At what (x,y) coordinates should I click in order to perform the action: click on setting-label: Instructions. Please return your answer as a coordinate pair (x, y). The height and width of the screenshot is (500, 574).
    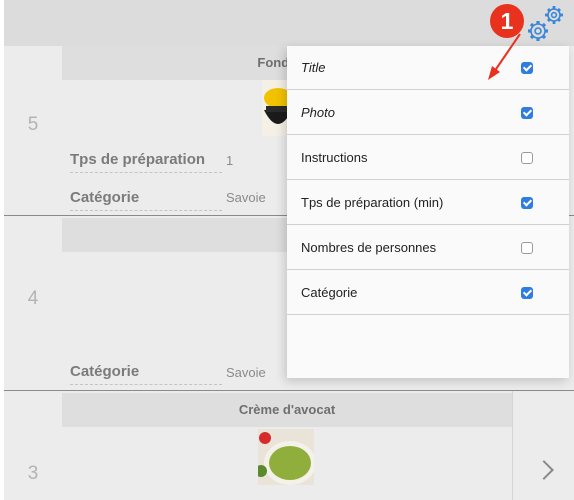
    Looking at the image, I should click on (334, 157).